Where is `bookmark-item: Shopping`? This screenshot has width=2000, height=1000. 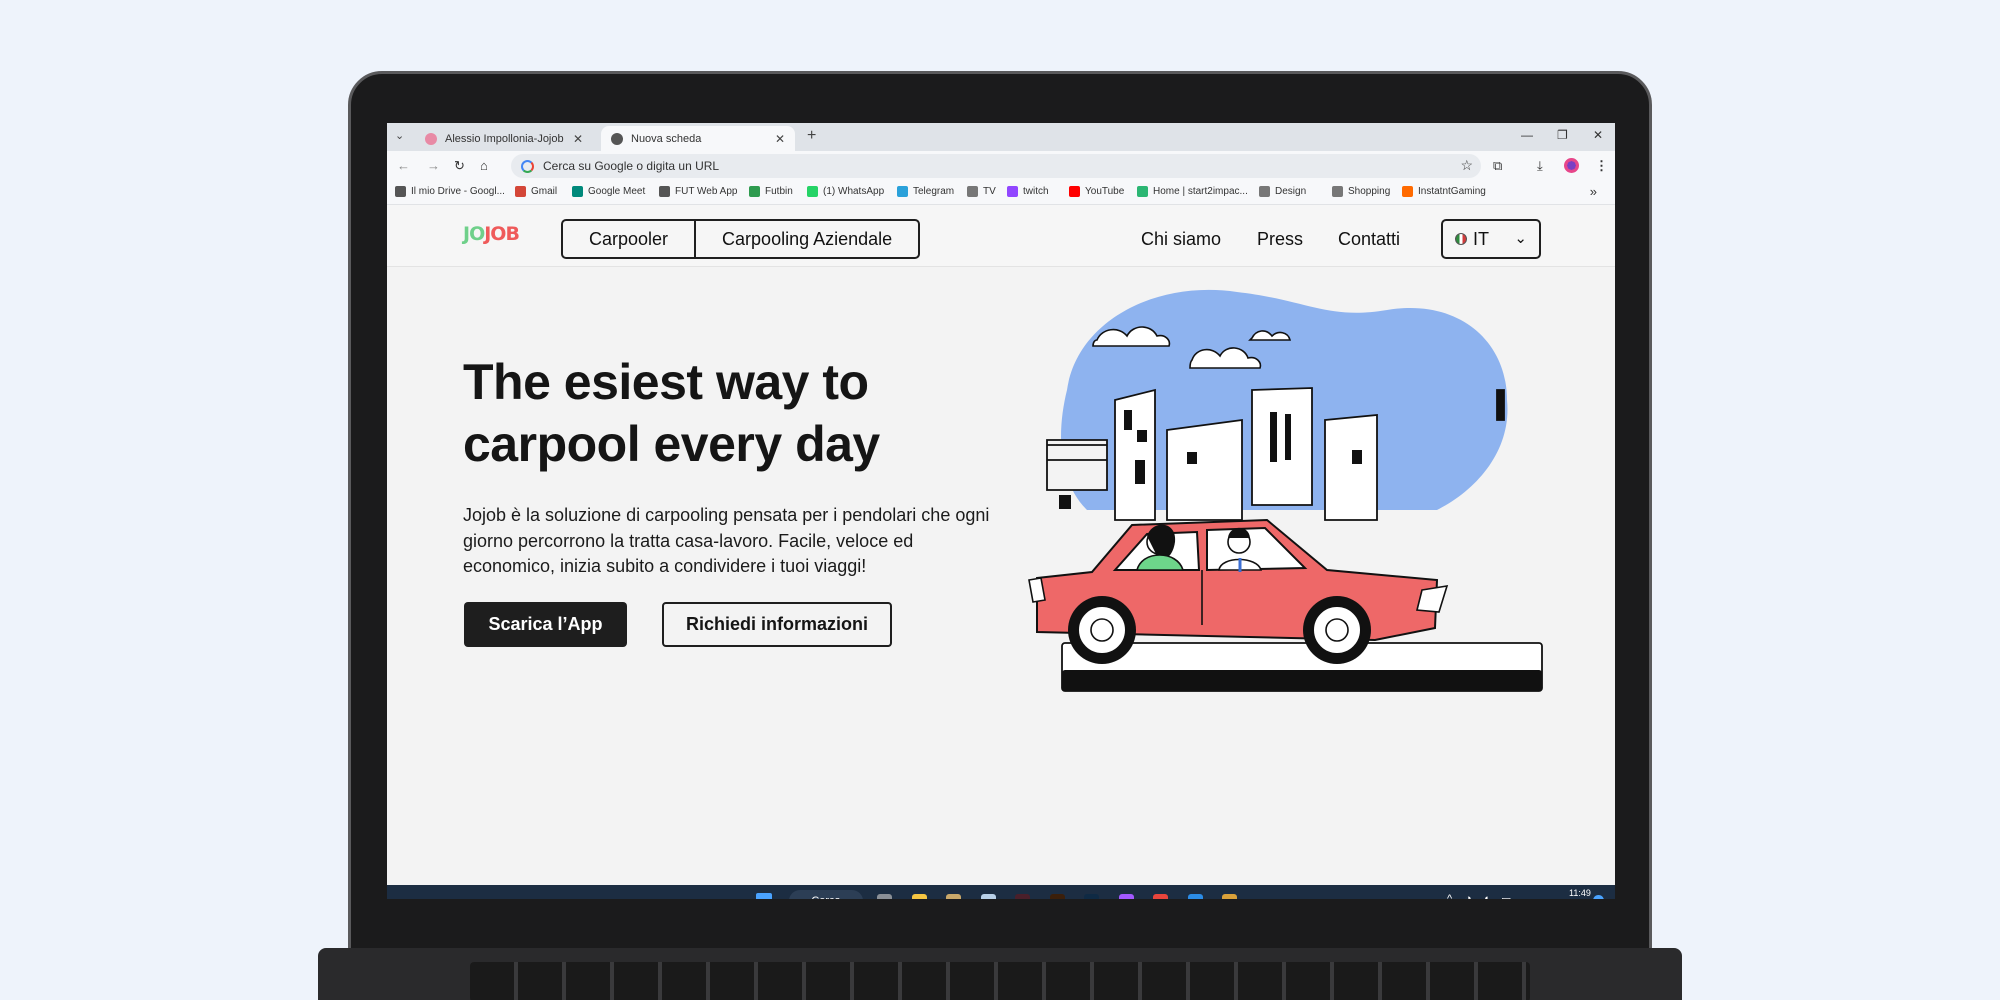 bookmark-item: Shopping is located at coordinates (1361, 191).